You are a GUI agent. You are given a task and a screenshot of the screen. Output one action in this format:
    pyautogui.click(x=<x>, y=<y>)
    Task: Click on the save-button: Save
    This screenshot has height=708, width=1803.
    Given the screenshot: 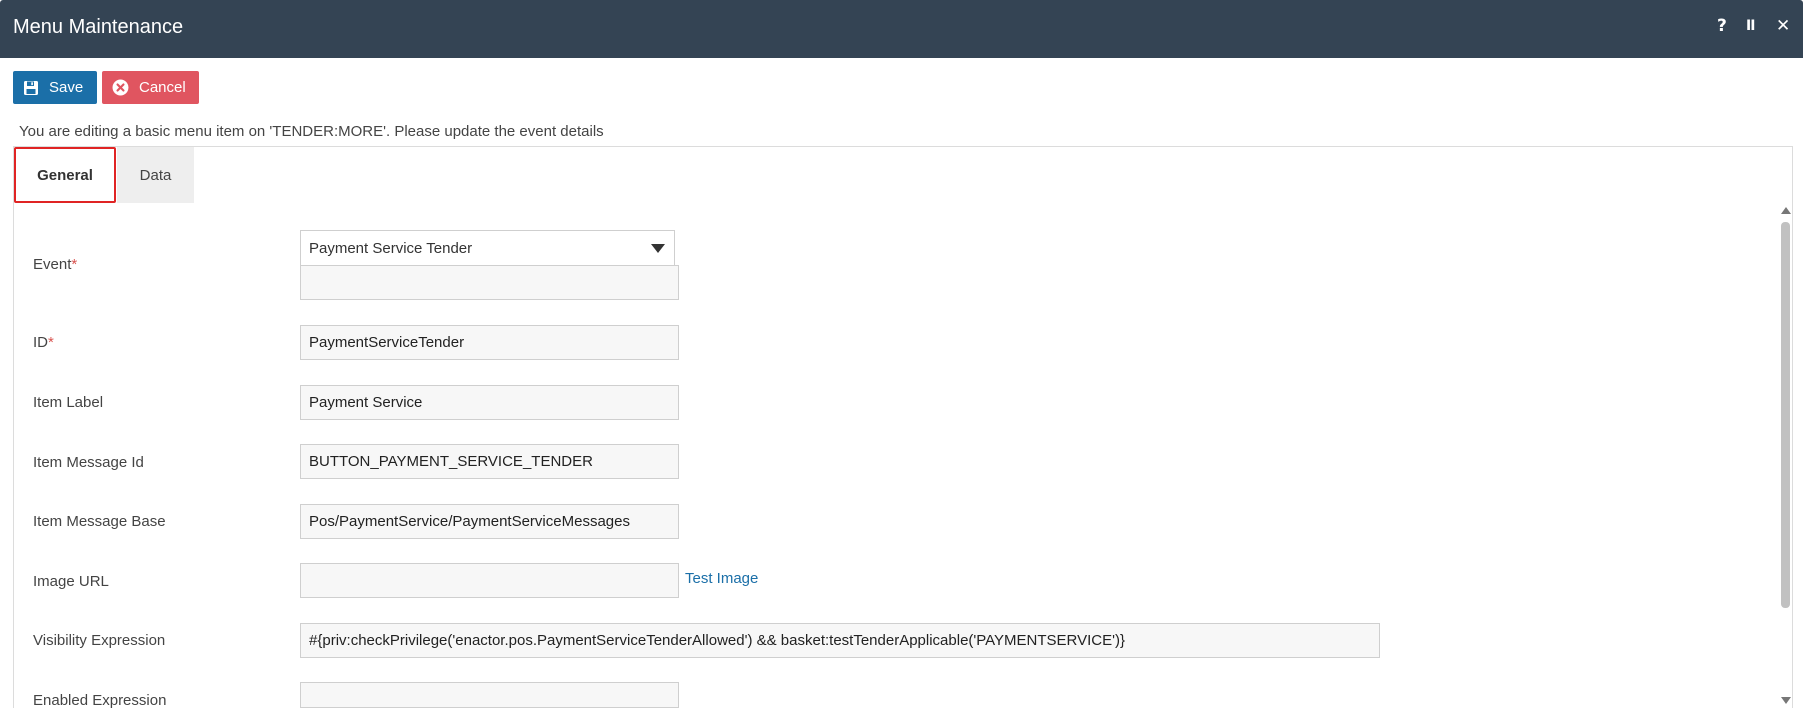 What is the action you would take?
    pyautogui.click(x=55, y=87)
    